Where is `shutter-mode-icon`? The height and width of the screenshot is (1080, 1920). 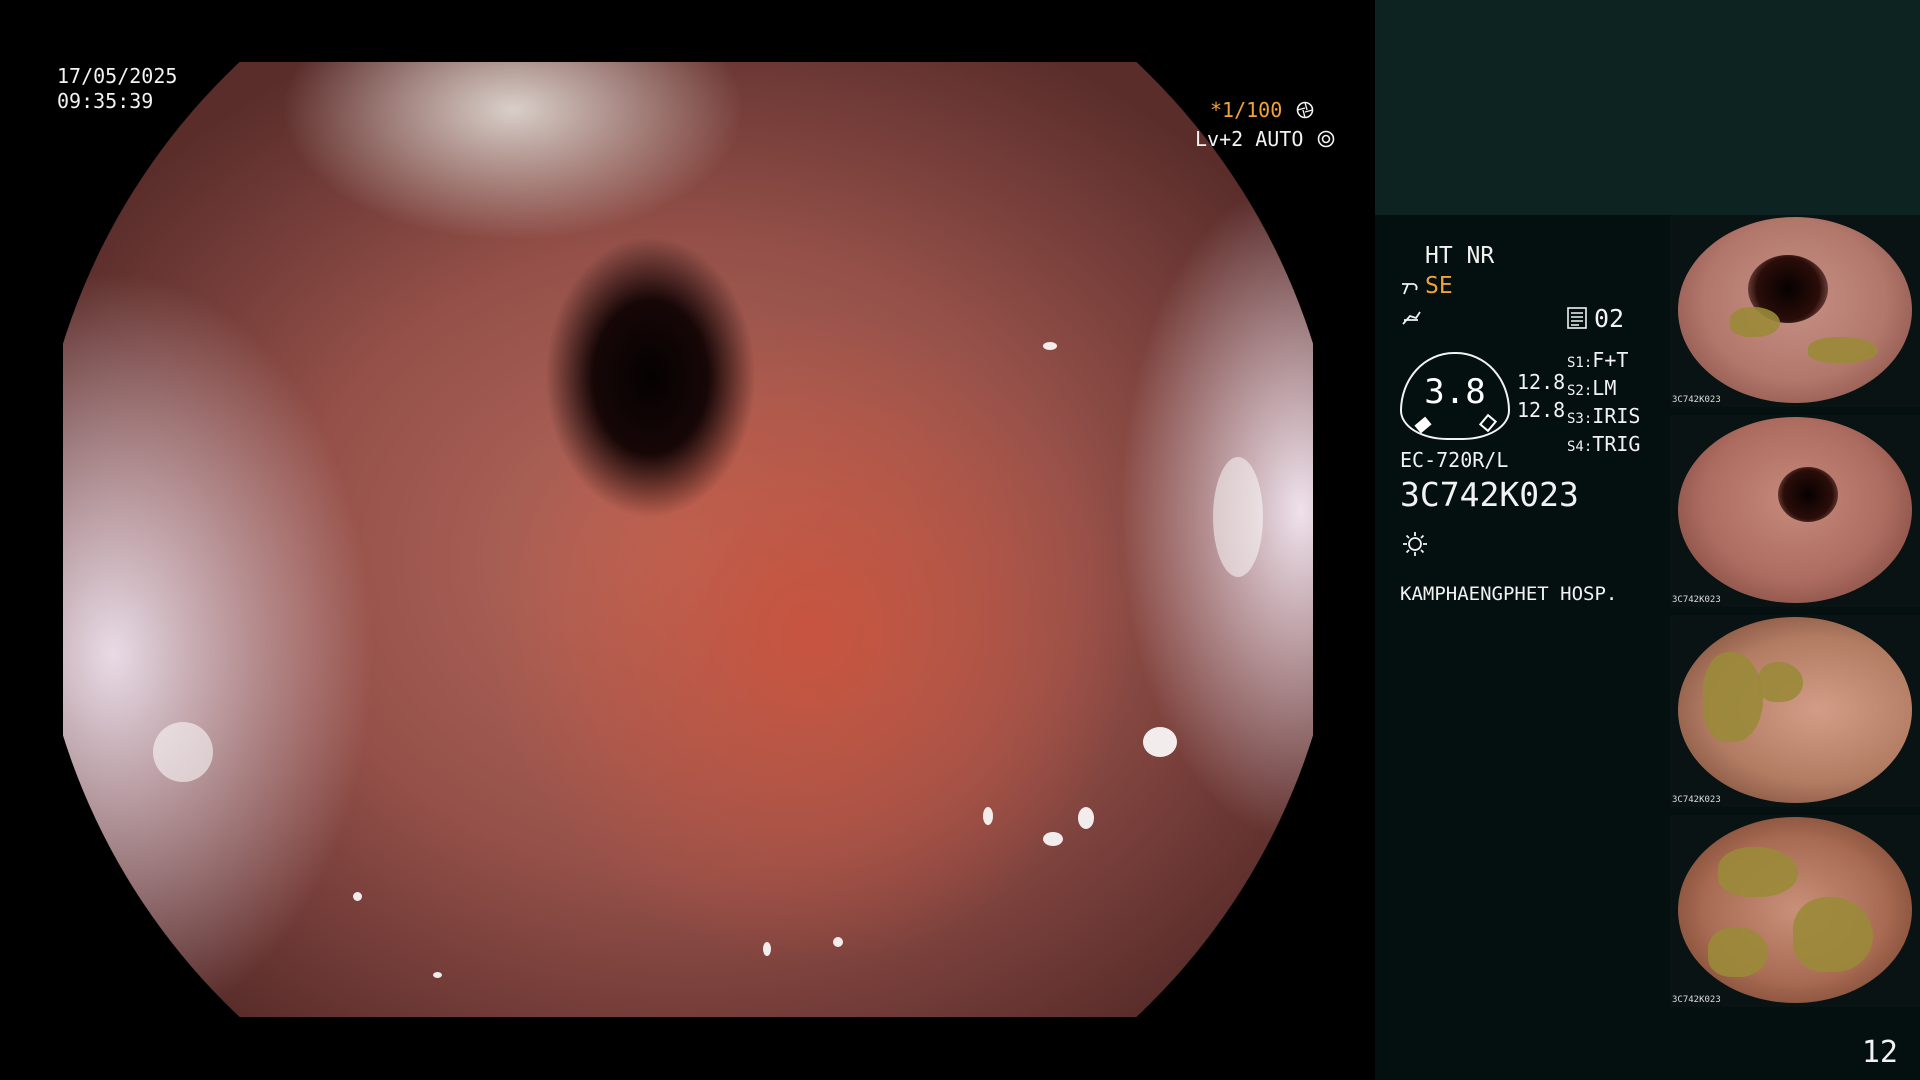
shutter-mode-icon is located at coordinates (1305, 110).